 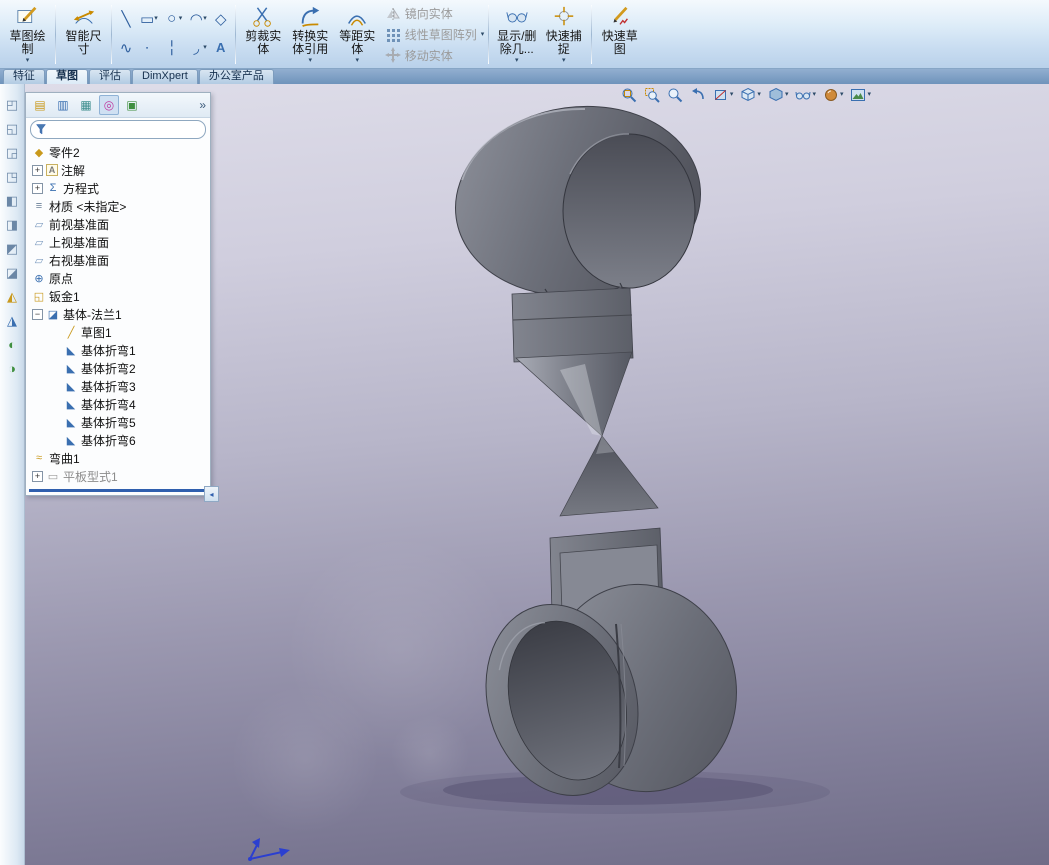 What do you see at coordinates (63, 105) in the screenshot?
I see `property-manager-tab-icon: ▥` at bounding box center [63, 105].